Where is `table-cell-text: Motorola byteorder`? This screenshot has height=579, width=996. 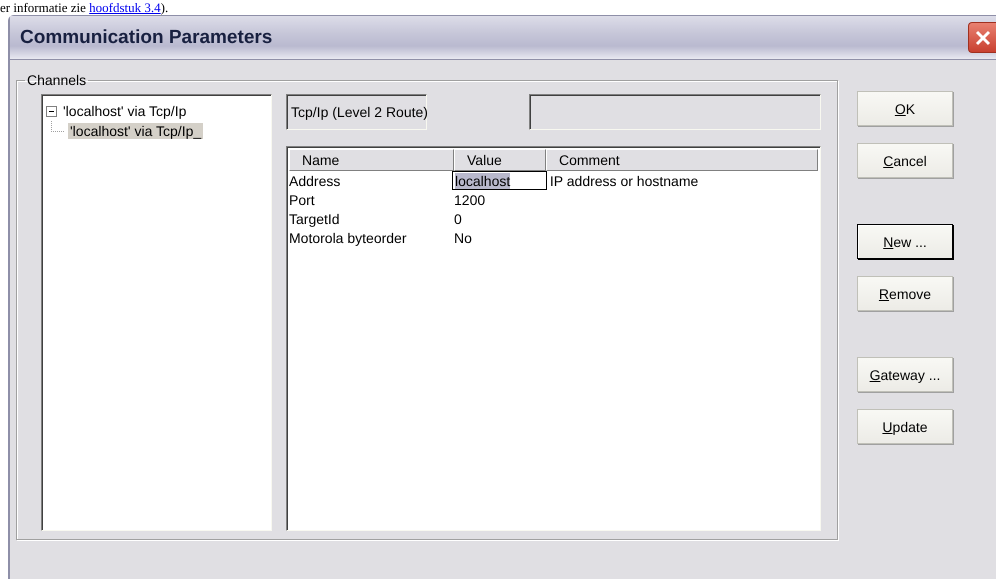
table-cell-text: Motorola byteorder is located at coordinates (348, 238).